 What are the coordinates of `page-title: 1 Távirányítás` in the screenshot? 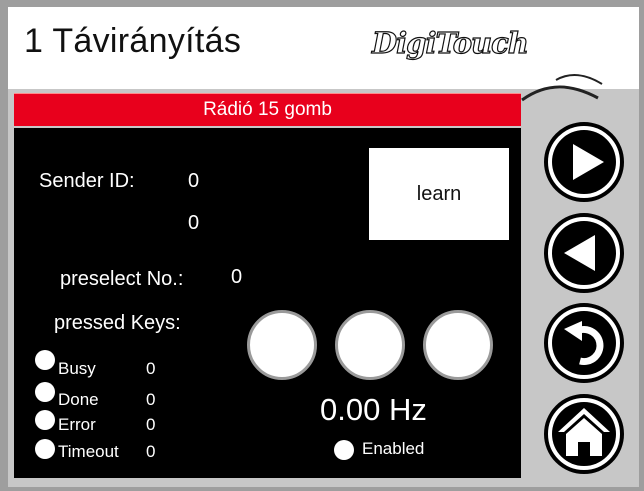 It's located at (133, 41).